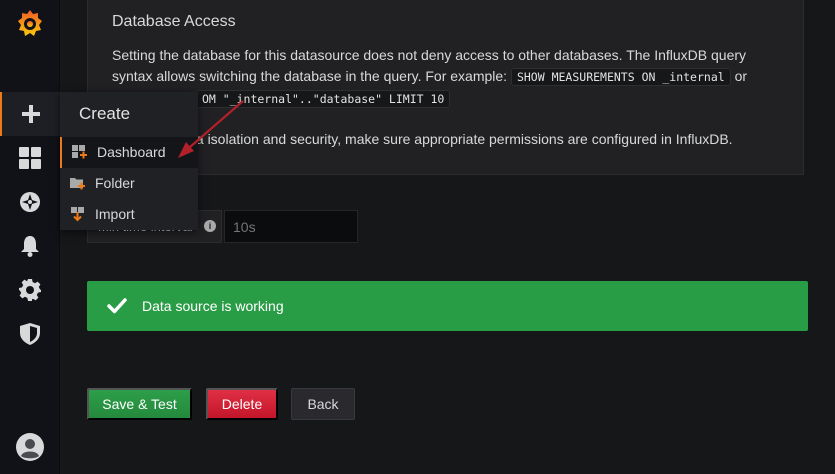 Image resolution: width=835 pixels, height=474 pixels. I want to click on menu-item-folder: Folder, so click(129, 183).